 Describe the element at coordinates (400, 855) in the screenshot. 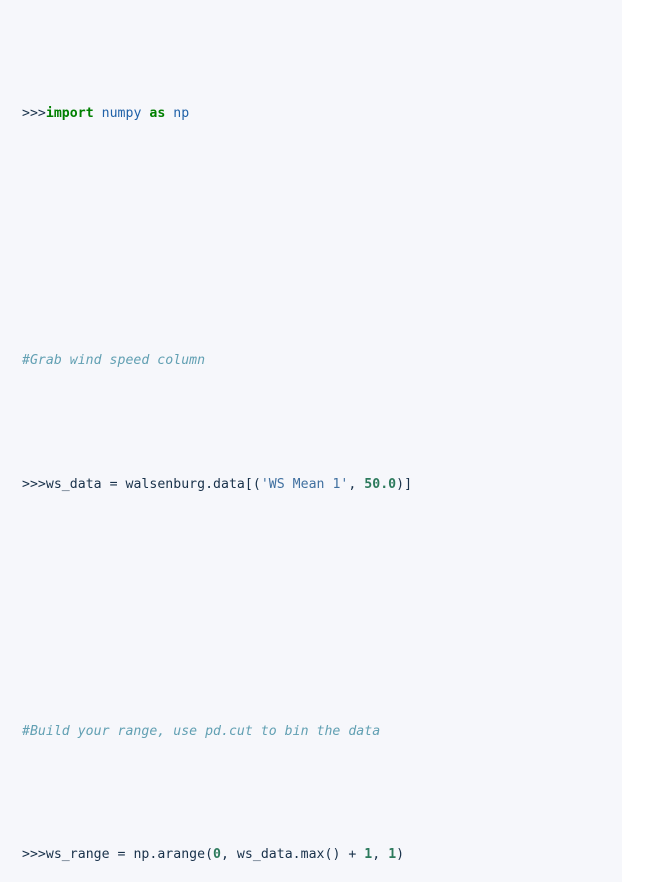

I see `code-text: )` at that location.